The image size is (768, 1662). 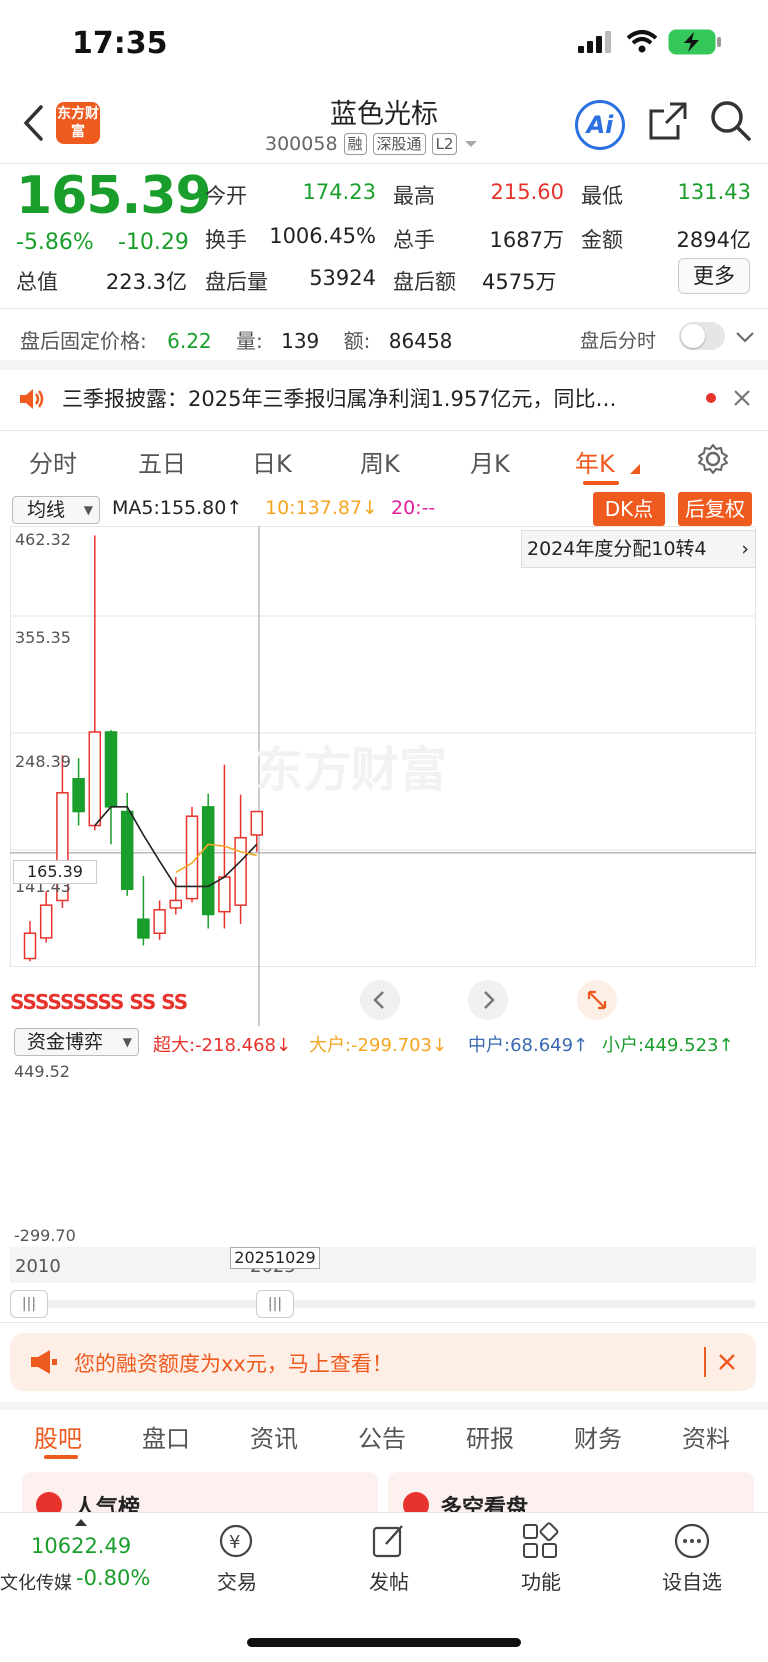 I want to click on change-value: -10.29, so click(x=153, y=242).